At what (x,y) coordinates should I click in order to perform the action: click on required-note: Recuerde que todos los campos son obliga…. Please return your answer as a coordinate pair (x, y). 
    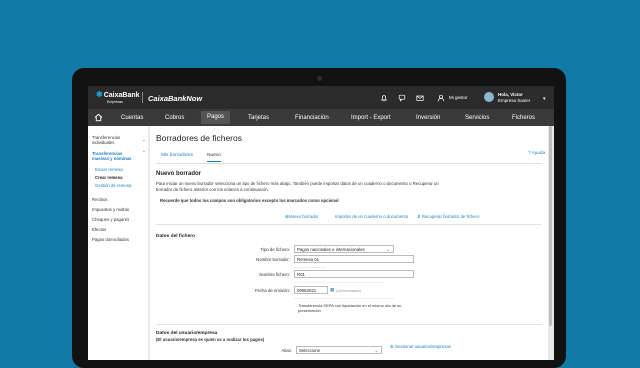
    Looking at the image, I should click on (249, 200).